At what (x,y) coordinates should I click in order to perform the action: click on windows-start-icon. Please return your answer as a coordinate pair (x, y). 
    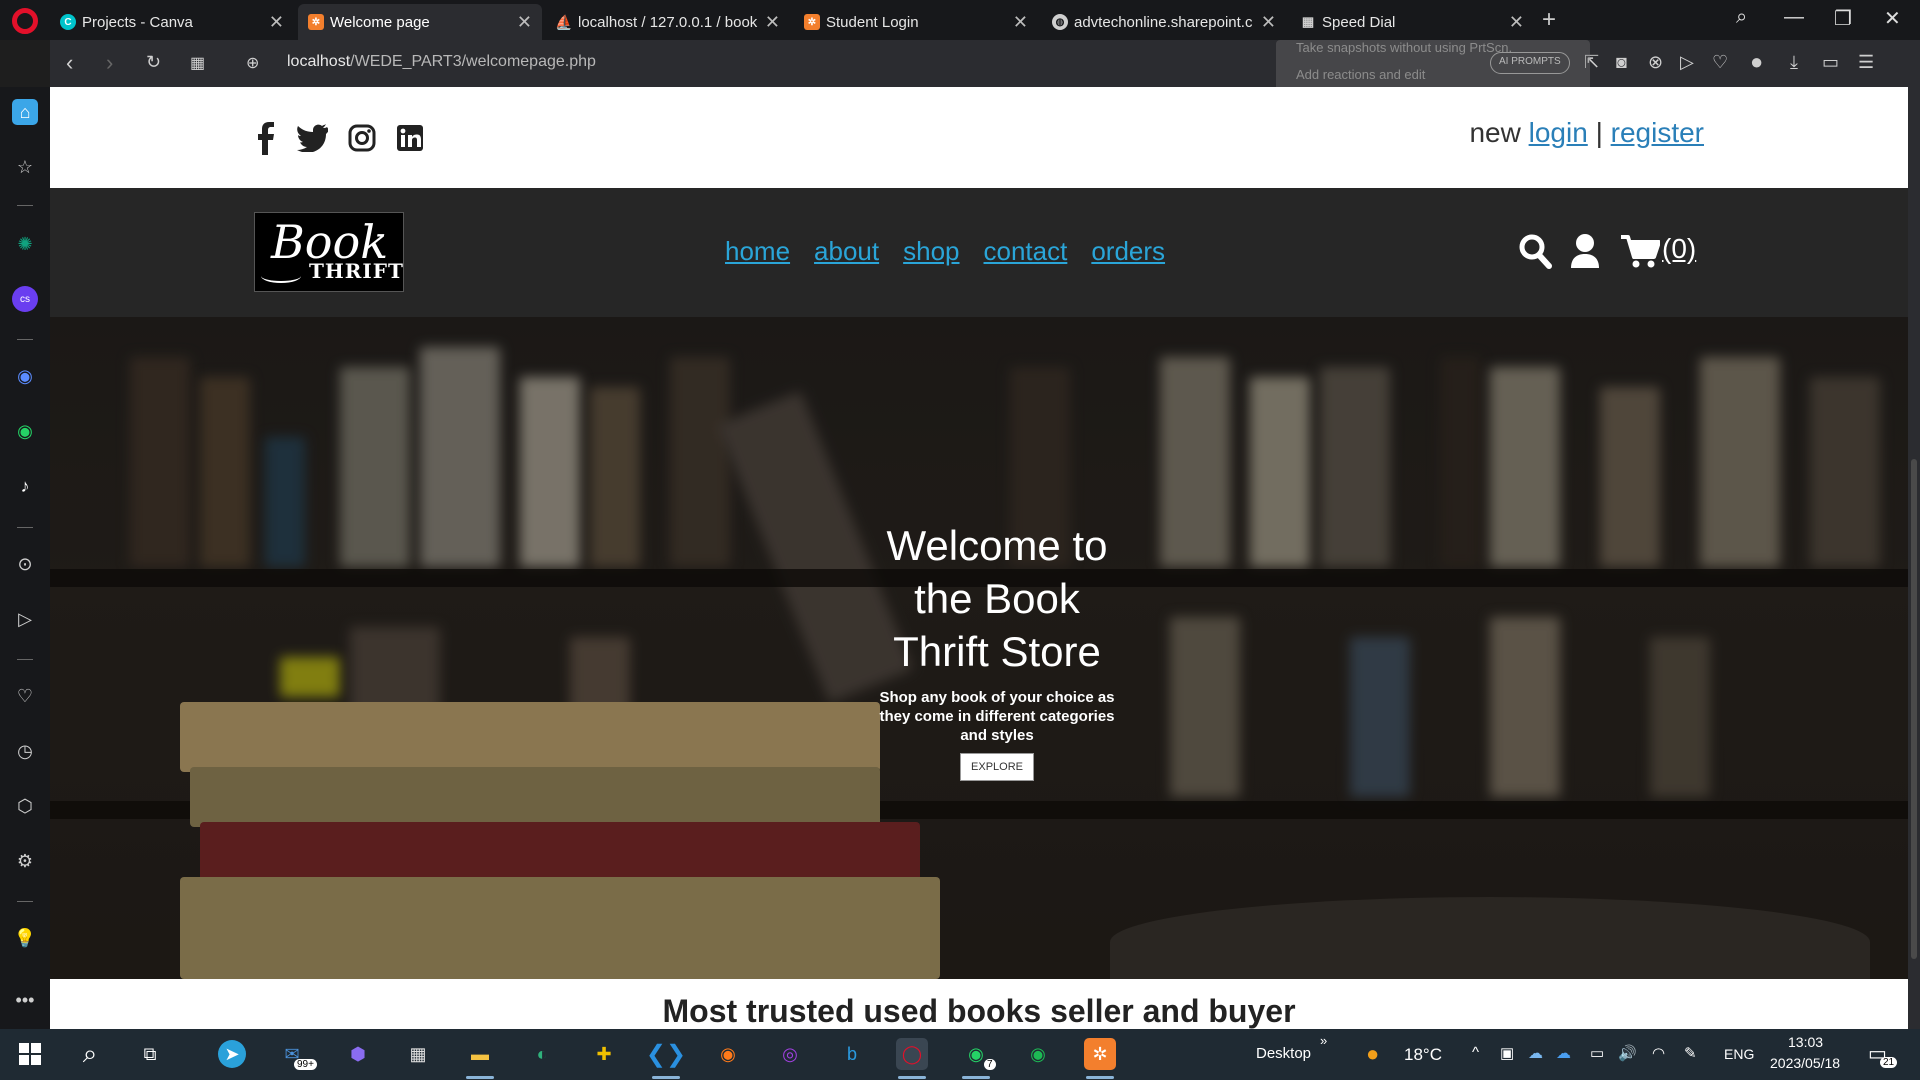
    Looking at the image, I should click on (30, 1054).